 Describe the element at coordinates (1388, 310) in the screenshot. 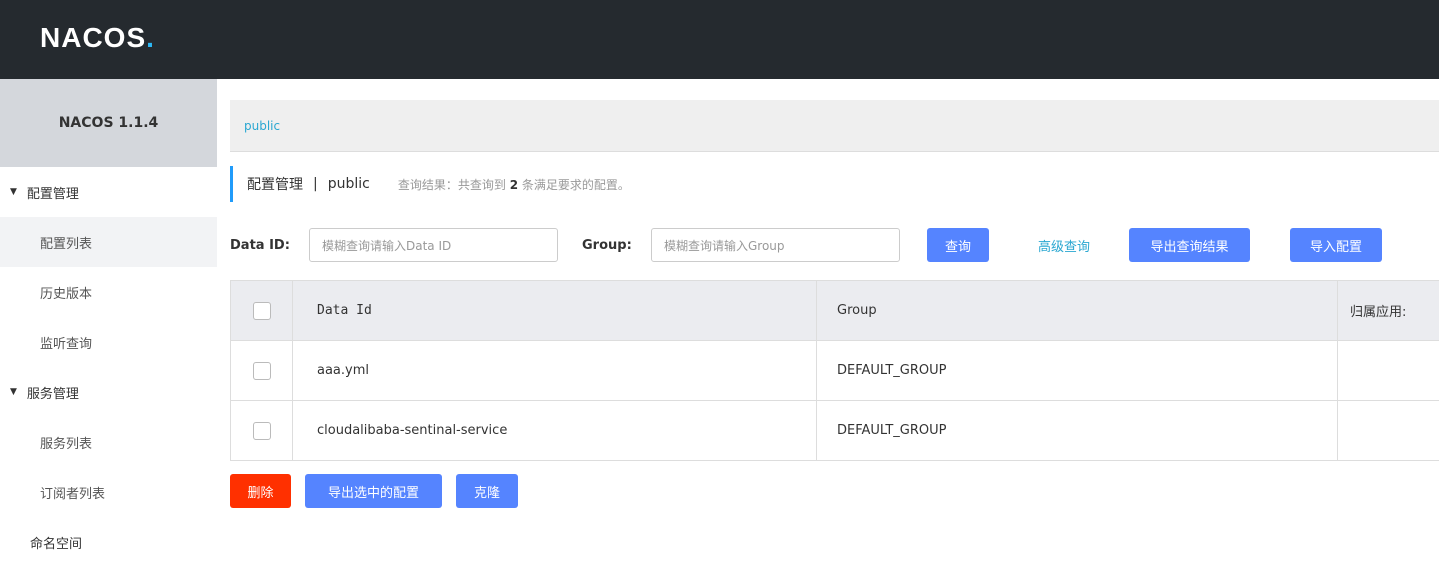

I see `header-app: 归属应用:` at that location.